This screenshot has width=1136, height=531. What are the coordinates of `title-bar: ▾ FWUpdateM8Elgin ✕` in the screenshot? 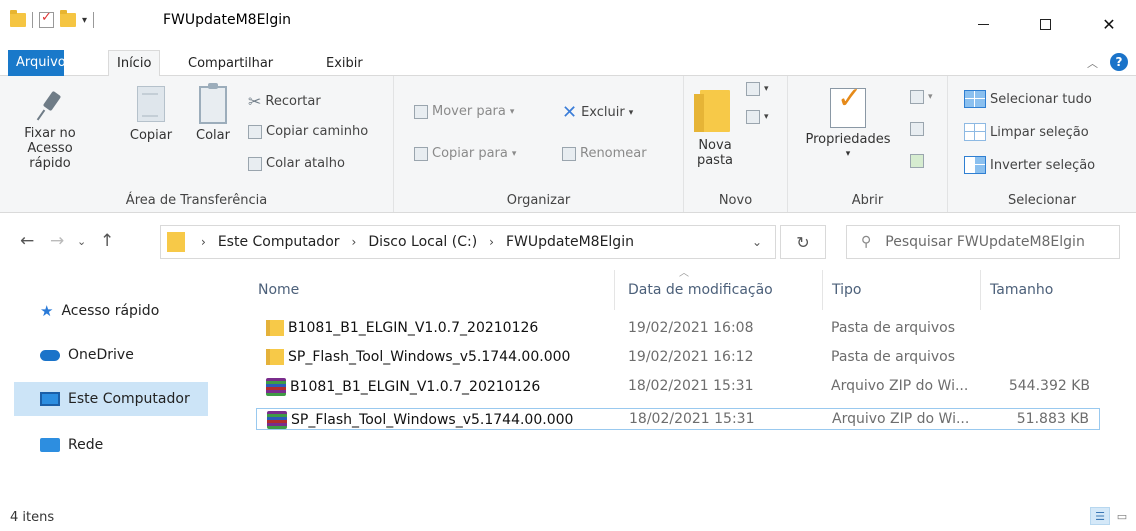 It's located at (568, 24).